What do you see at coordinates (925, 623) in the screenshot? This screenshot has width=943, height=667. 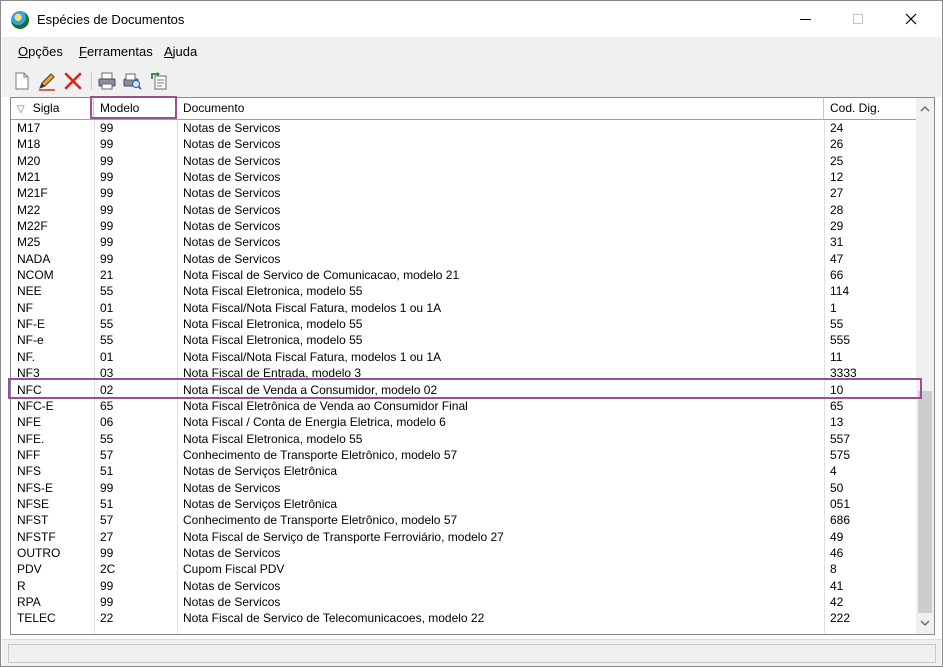 I see `scroll-down-icon` at bounding box center [925, 623].